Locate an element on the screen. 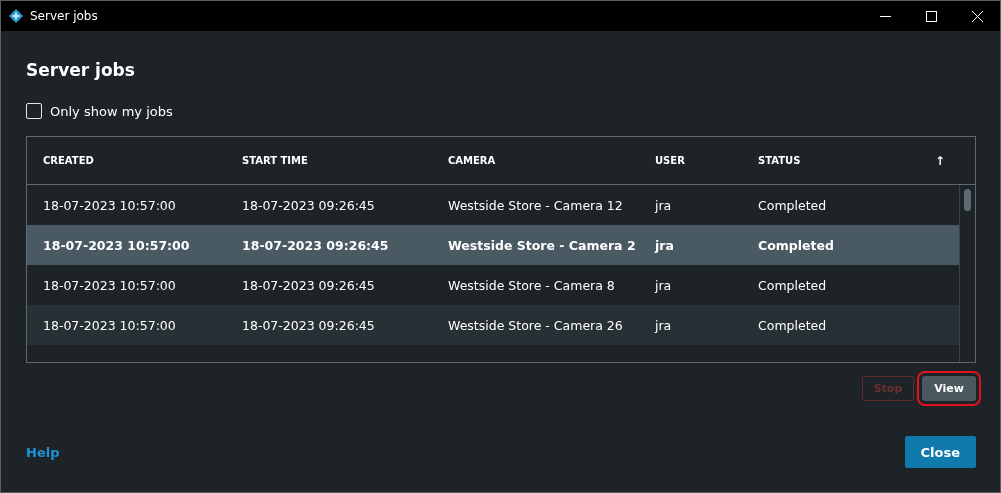  help-link: Help is located at coordinates (43, 452).